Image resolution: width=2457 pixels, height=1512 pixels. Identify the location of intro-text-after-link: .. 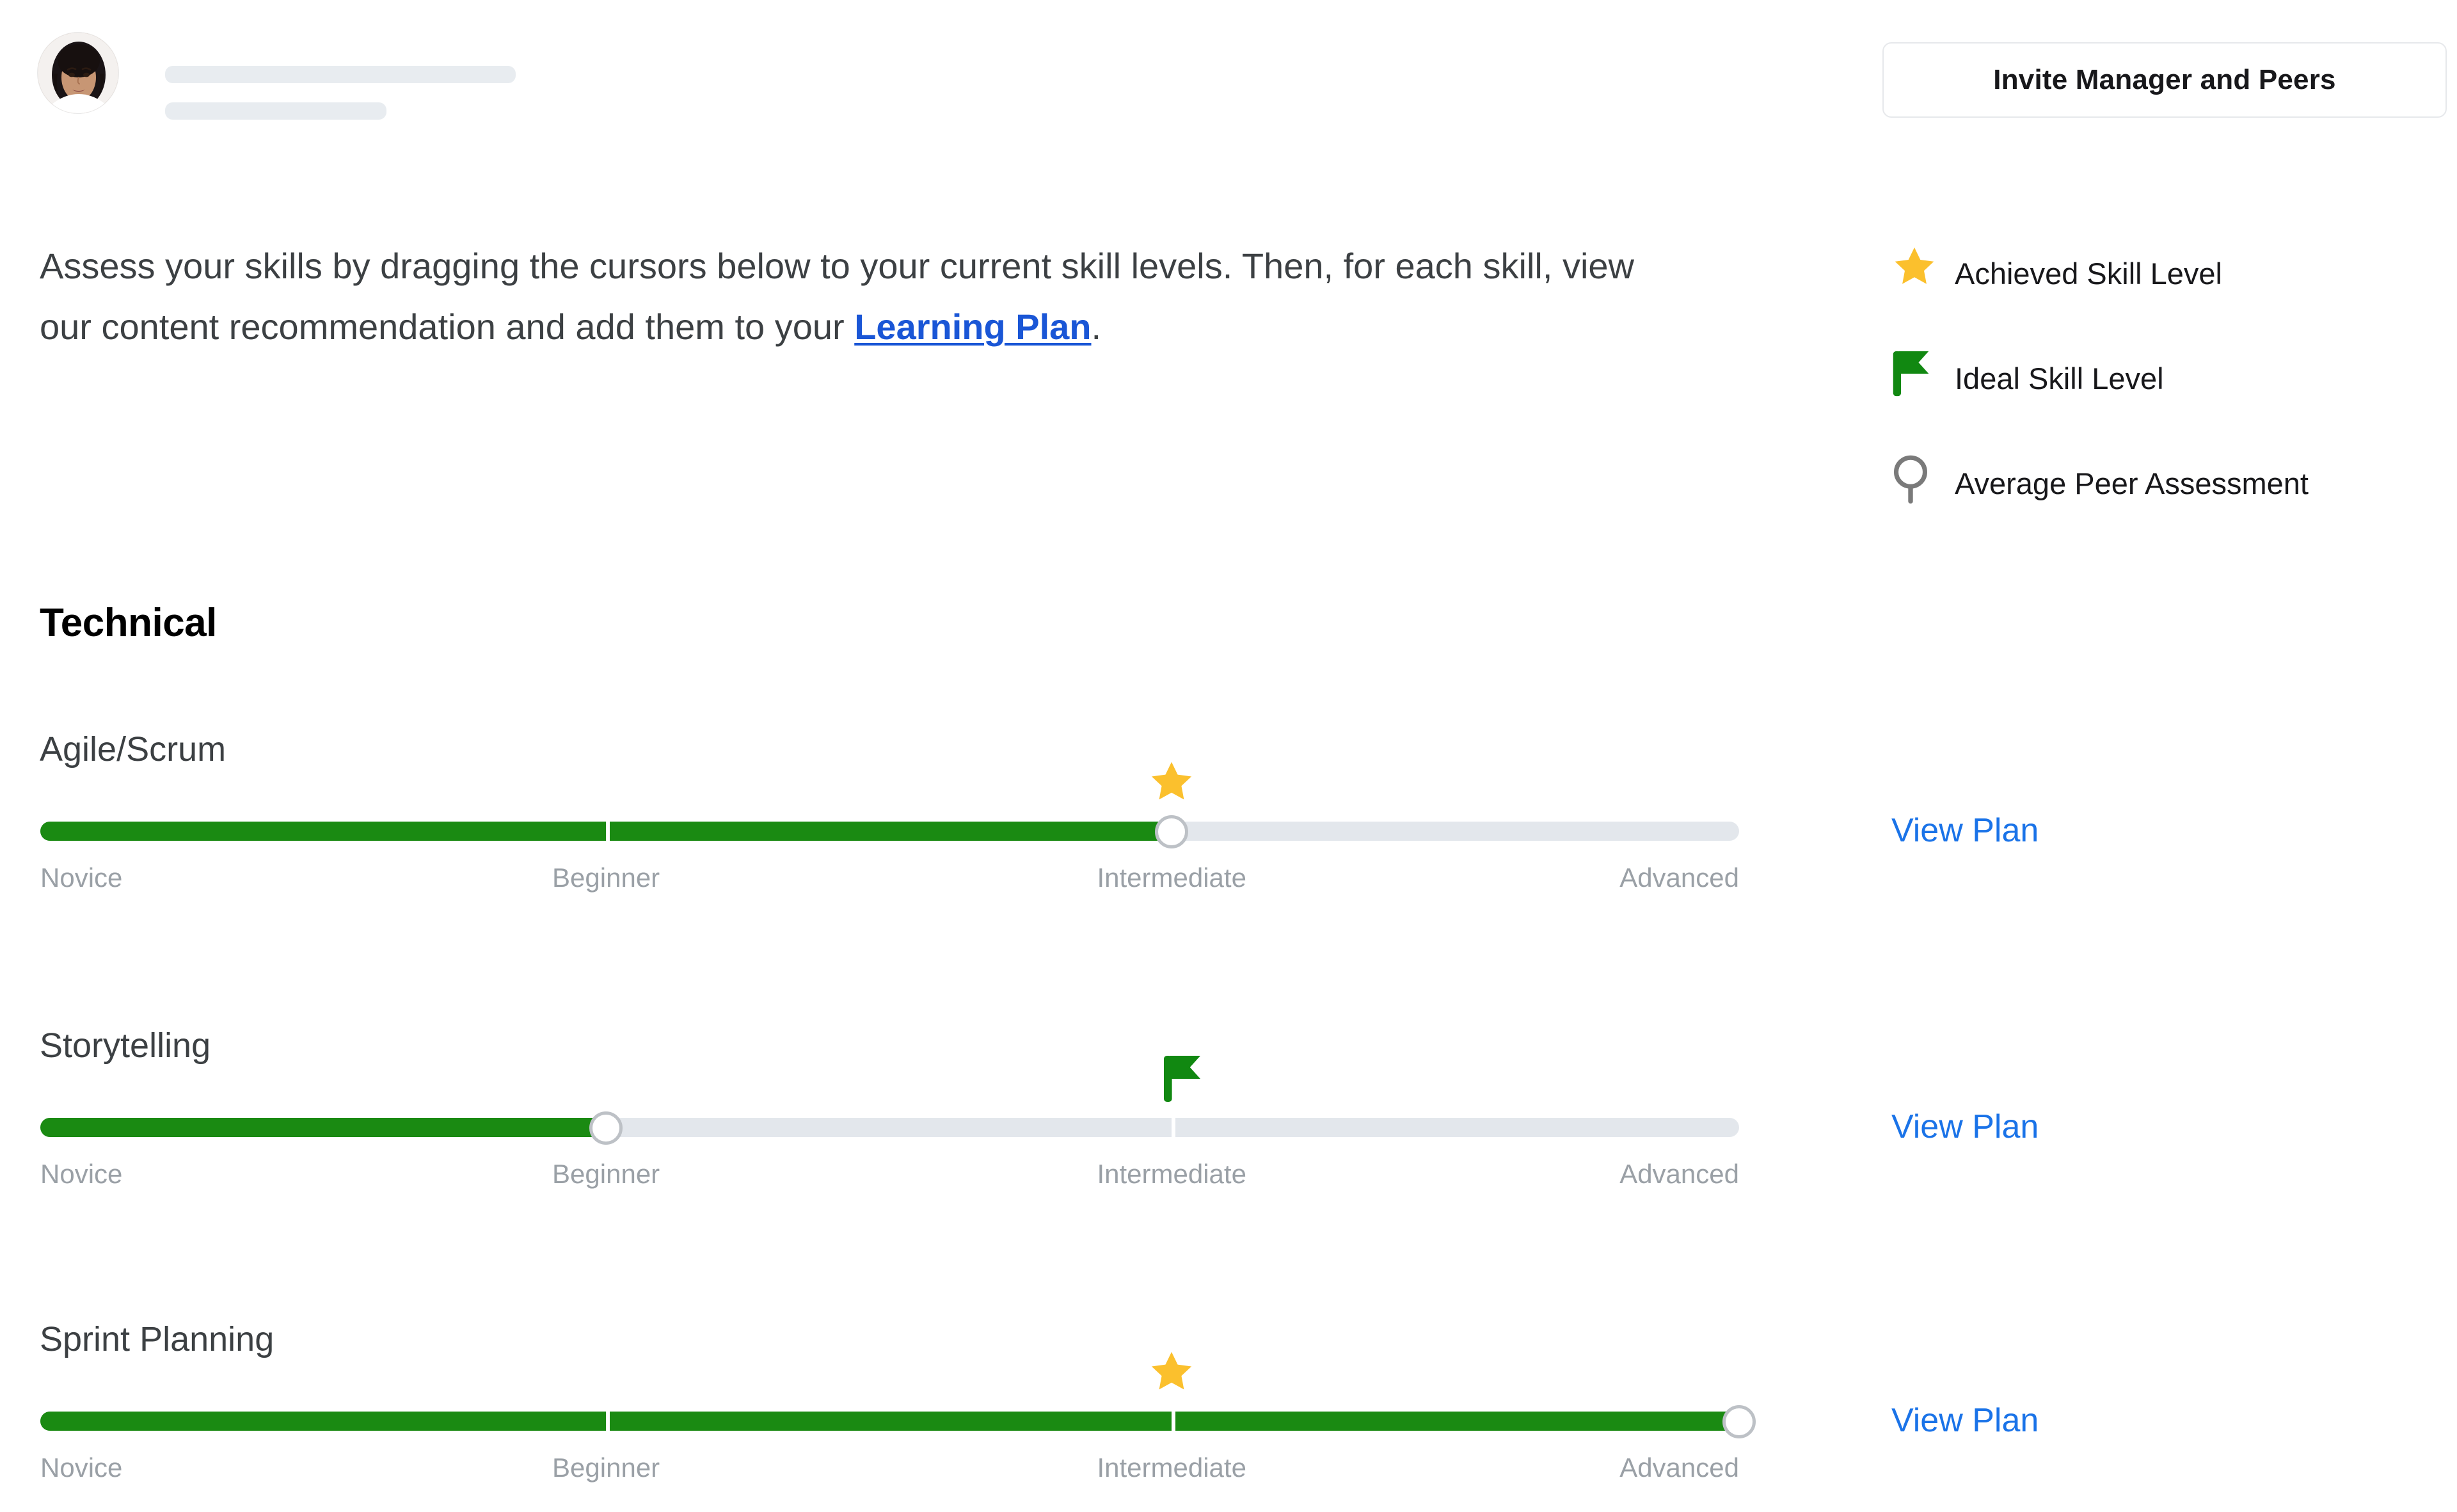
(1096, 326).